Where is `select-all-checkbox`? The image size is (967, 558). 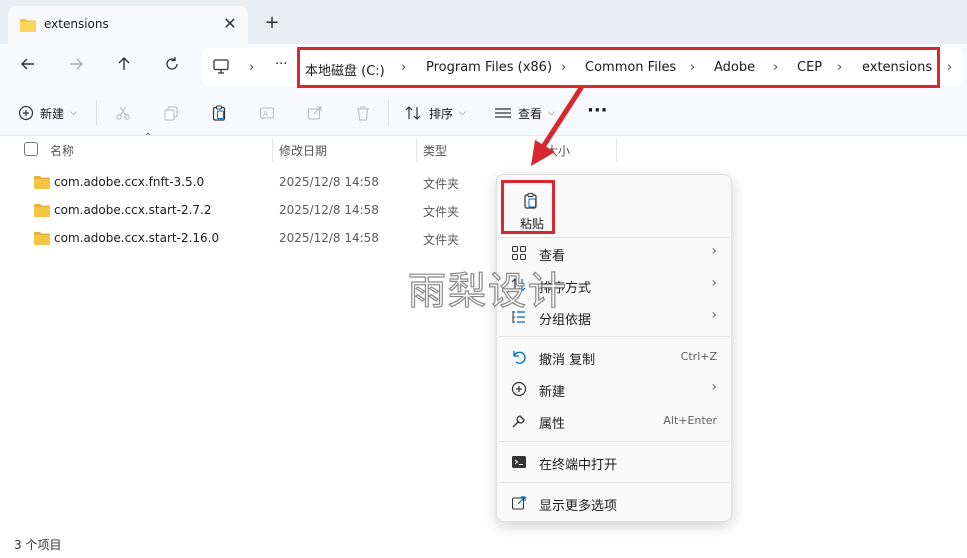 select-all-checkbox is located at coordinates (31, 149).